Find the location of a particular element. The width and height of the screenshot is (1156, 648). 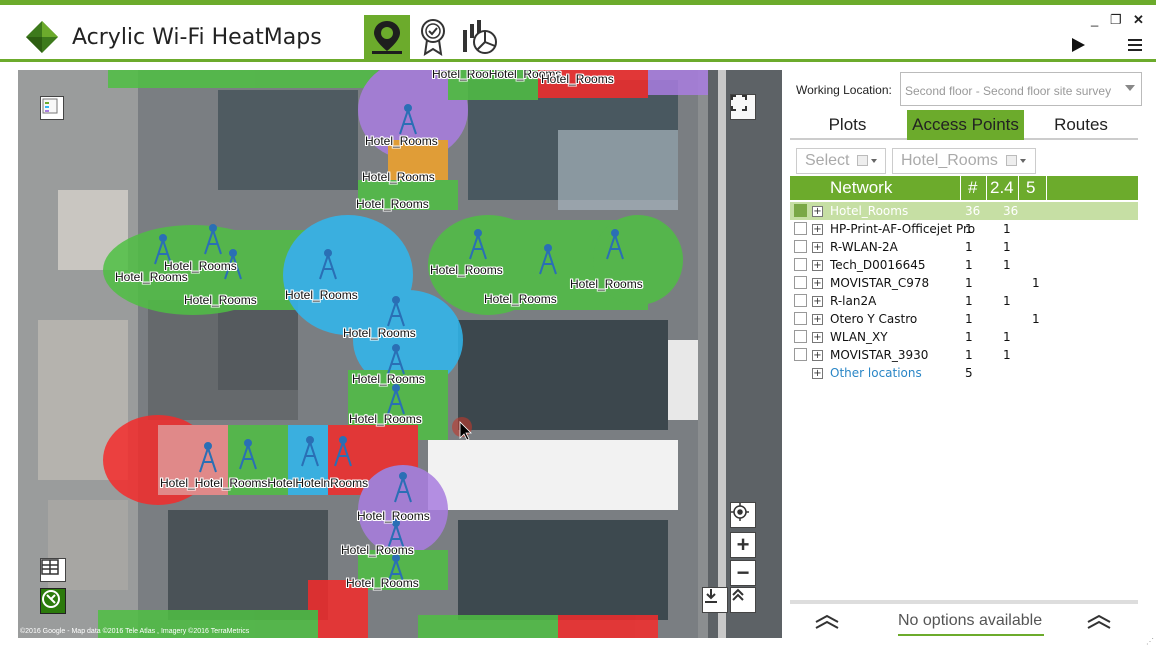

network-row: + MOVISTAR_3930 1 1 is located at coordinates (964, 355).